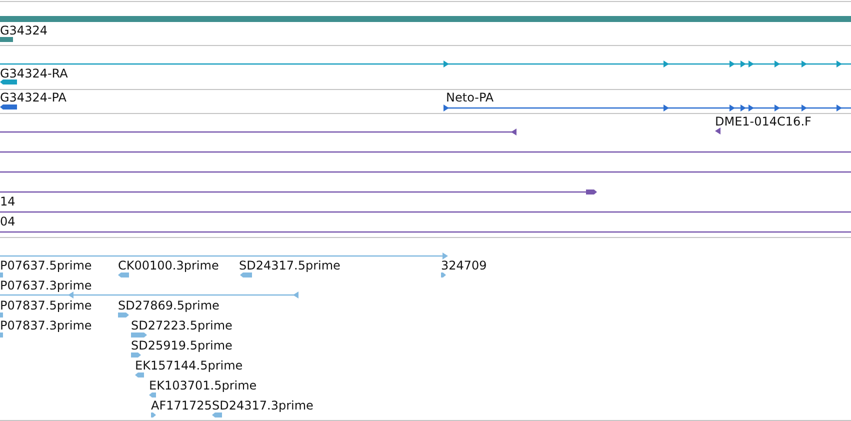 The height and width of the screenshot is (421, 851). What do you see at coordinates (46, 285) in the screenshot?
I see `feature-label: P07637.3prime` at bounding box center [46, 285].